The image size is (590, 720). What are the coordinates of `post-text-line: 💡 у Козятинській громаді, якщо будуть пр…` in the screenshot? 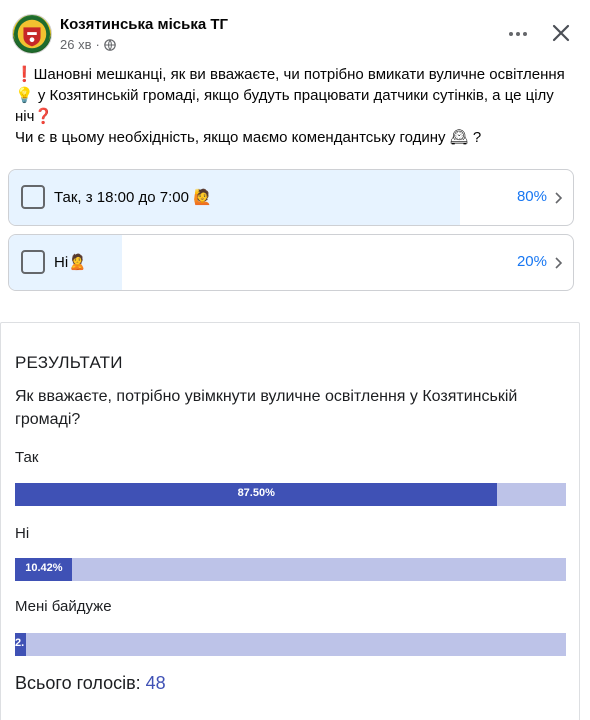 It's located at (284, 95).